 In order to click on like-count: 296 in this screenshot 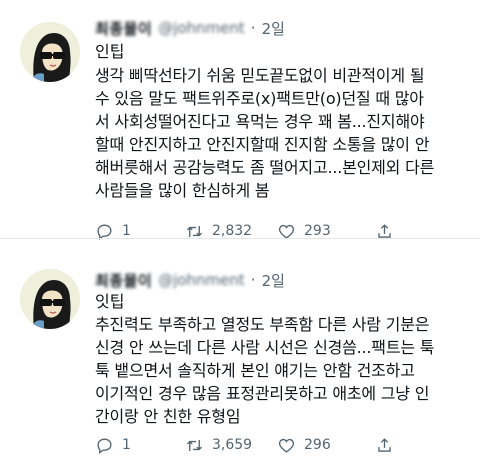, I will do `click(317, 445)`.